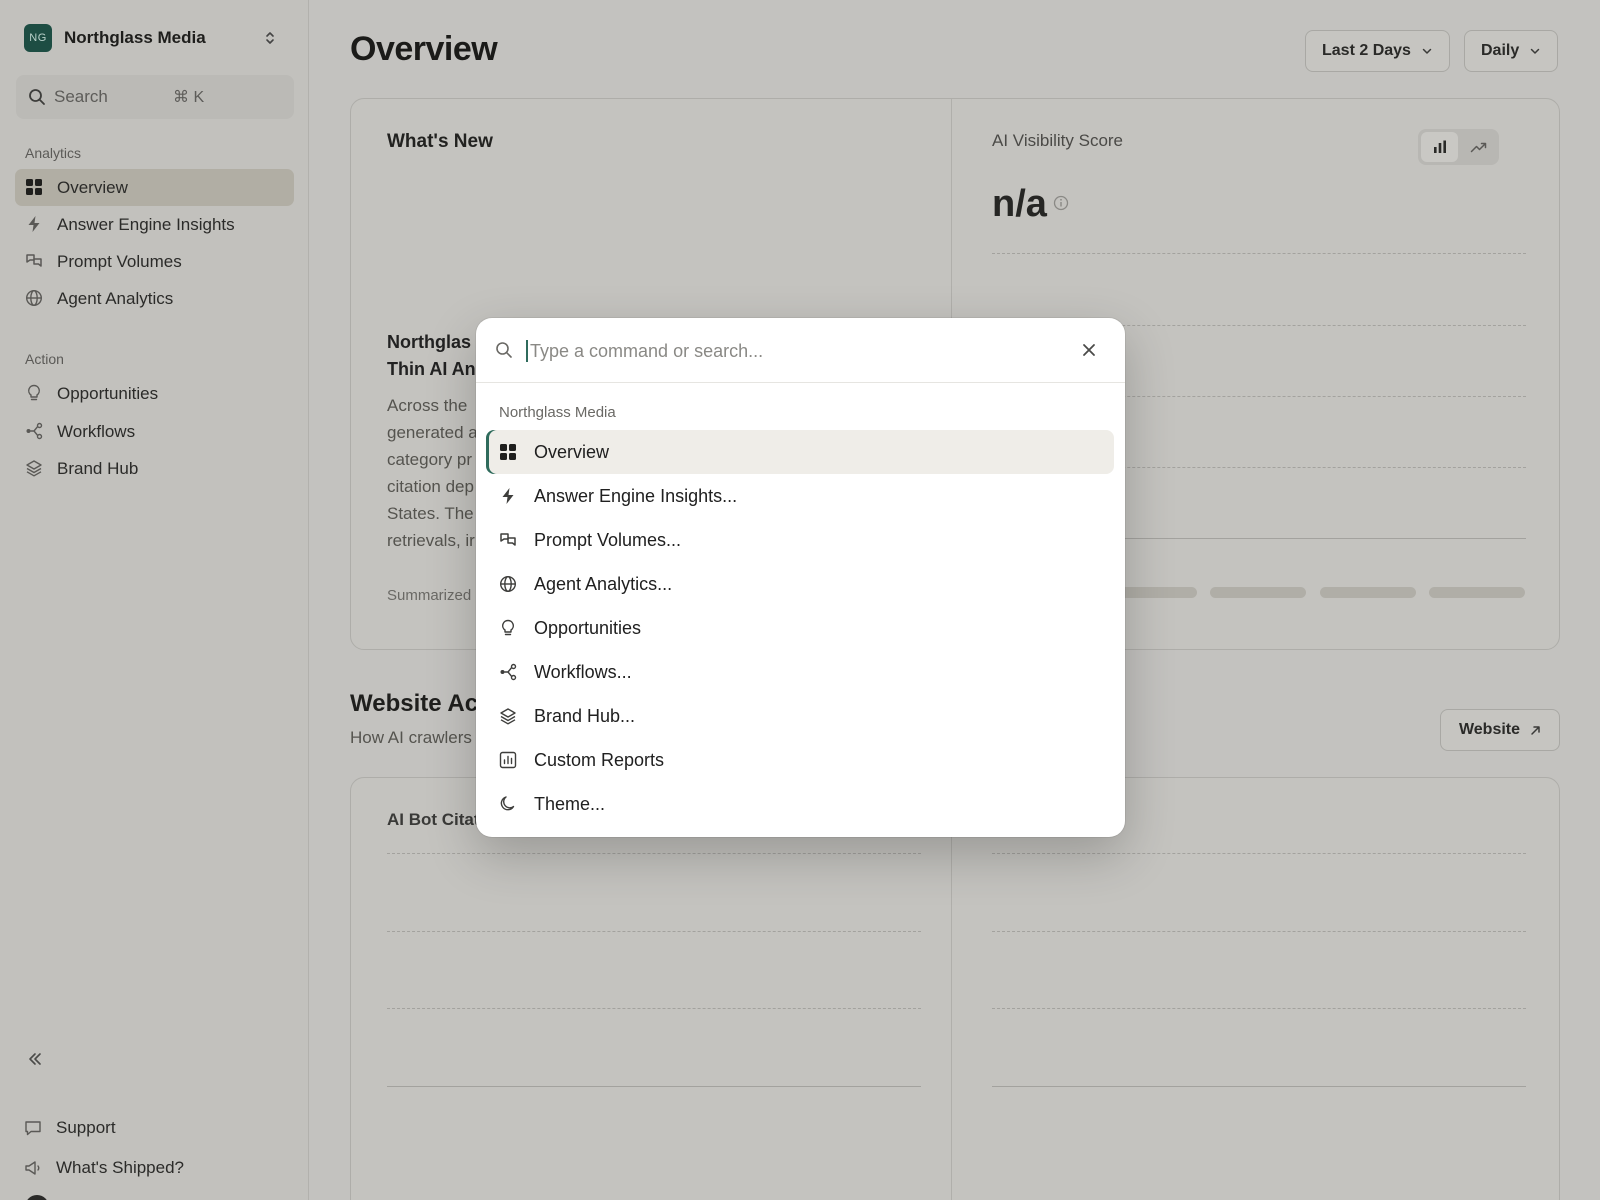  Describe the element at coordinates (951, 989) in the screenshot. I see `card-divider` at that location.